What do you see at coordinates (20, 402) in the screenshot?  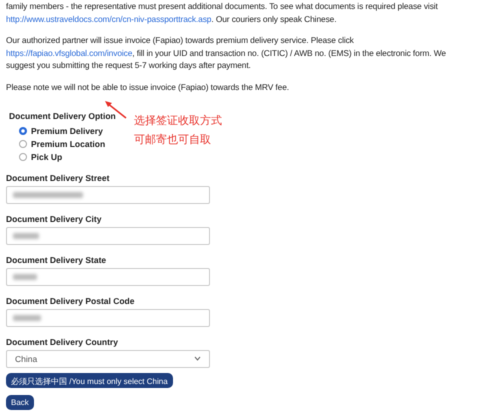 I see `back-button: Back` at bounding box center [20, 402].